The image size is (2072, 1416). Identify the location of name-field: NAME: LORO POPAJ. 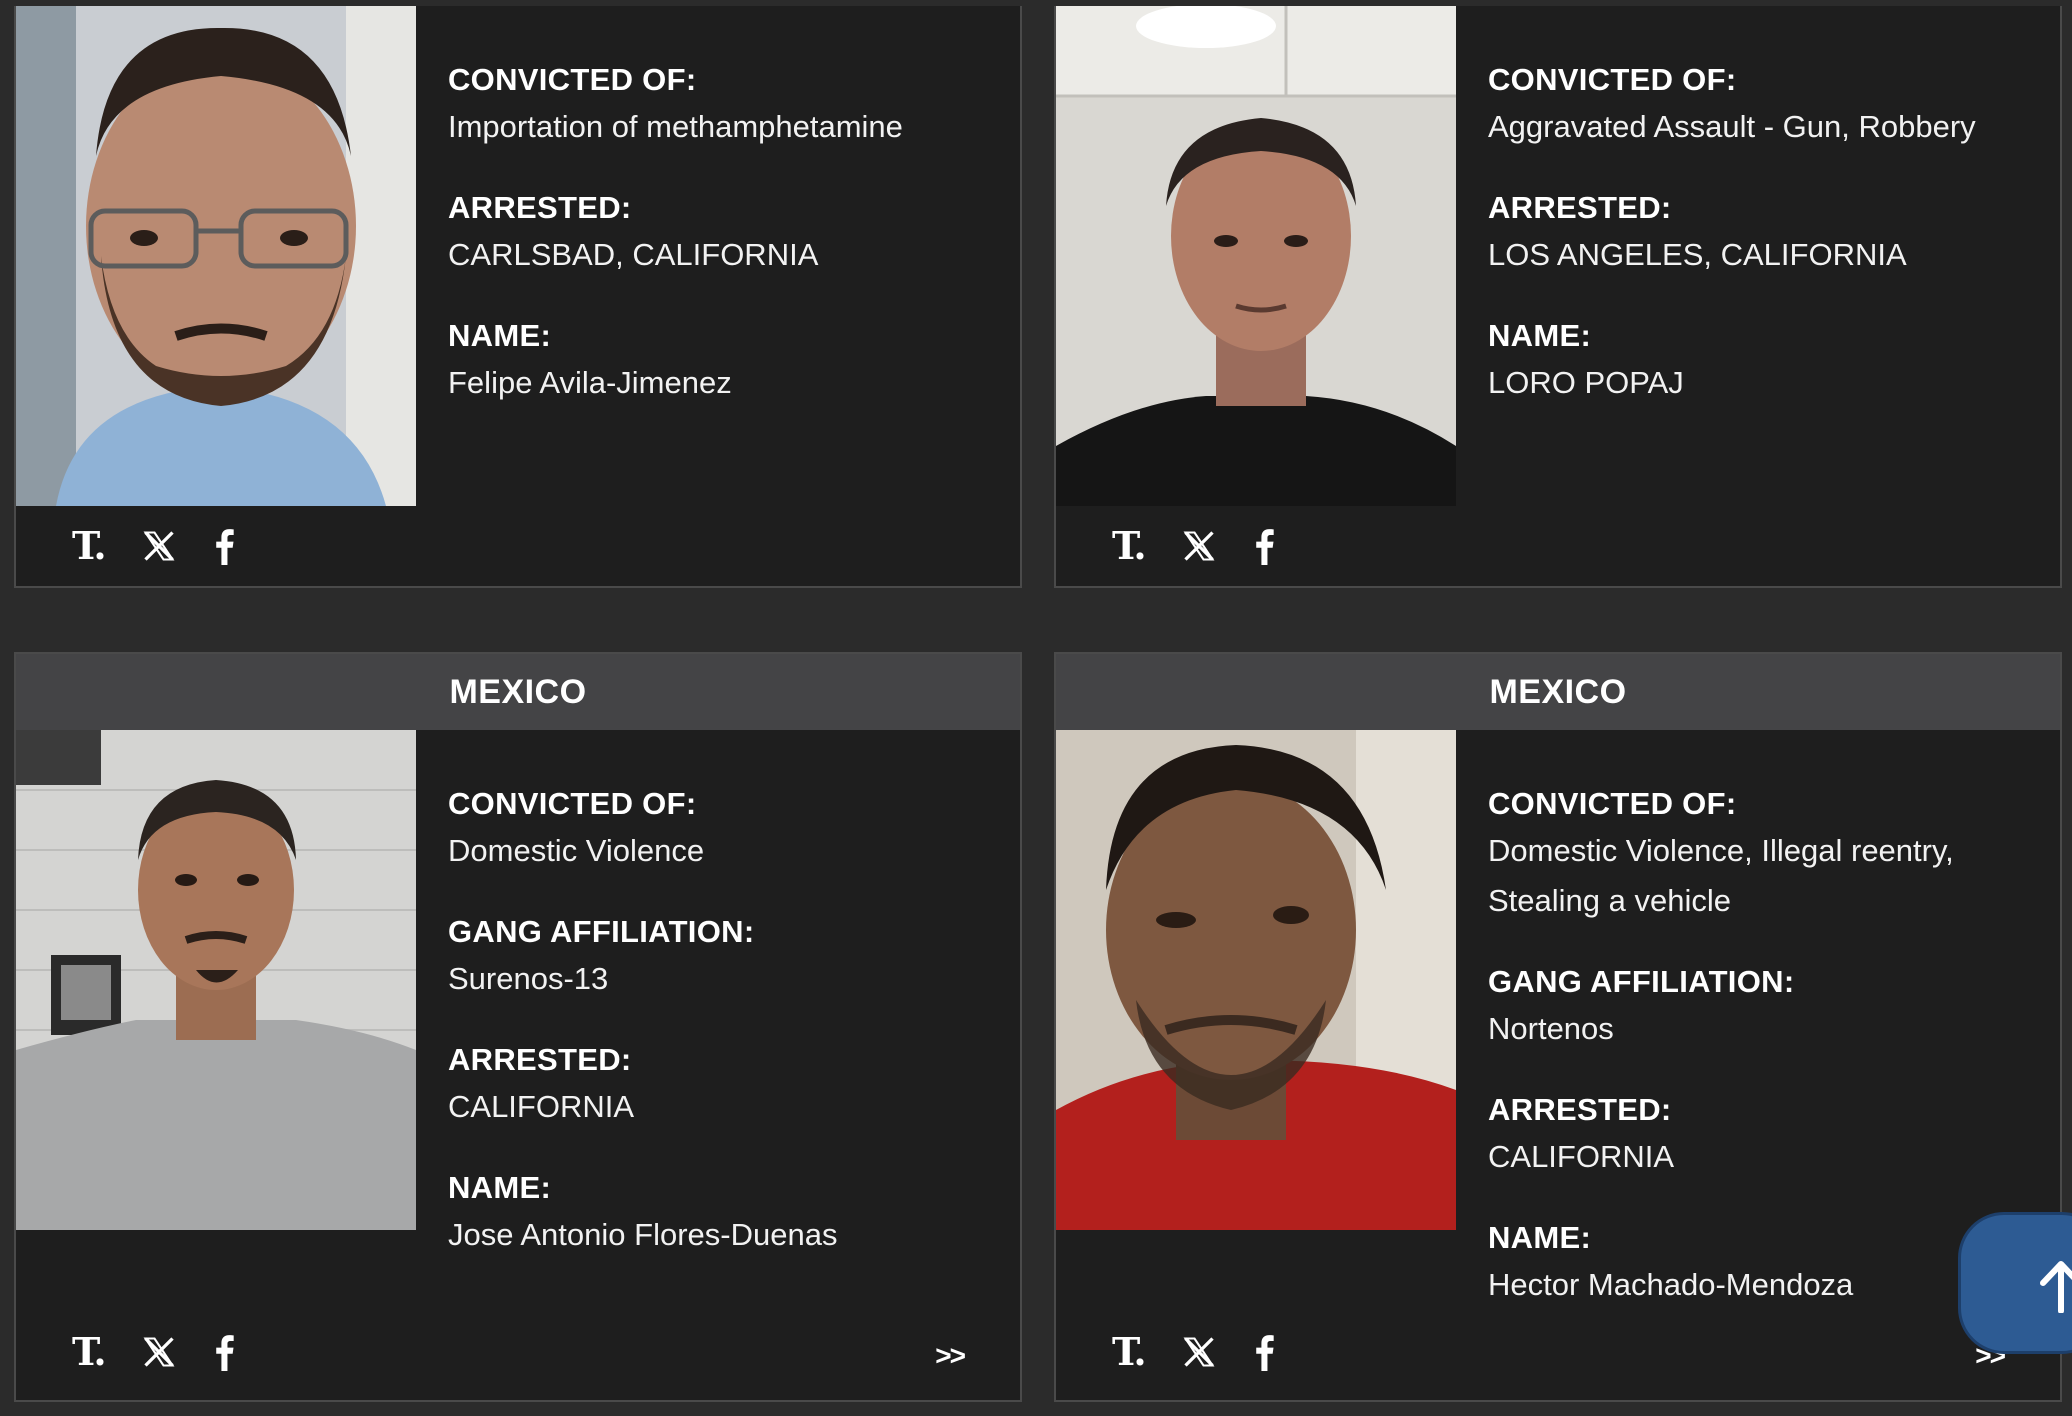
(1759, 361).